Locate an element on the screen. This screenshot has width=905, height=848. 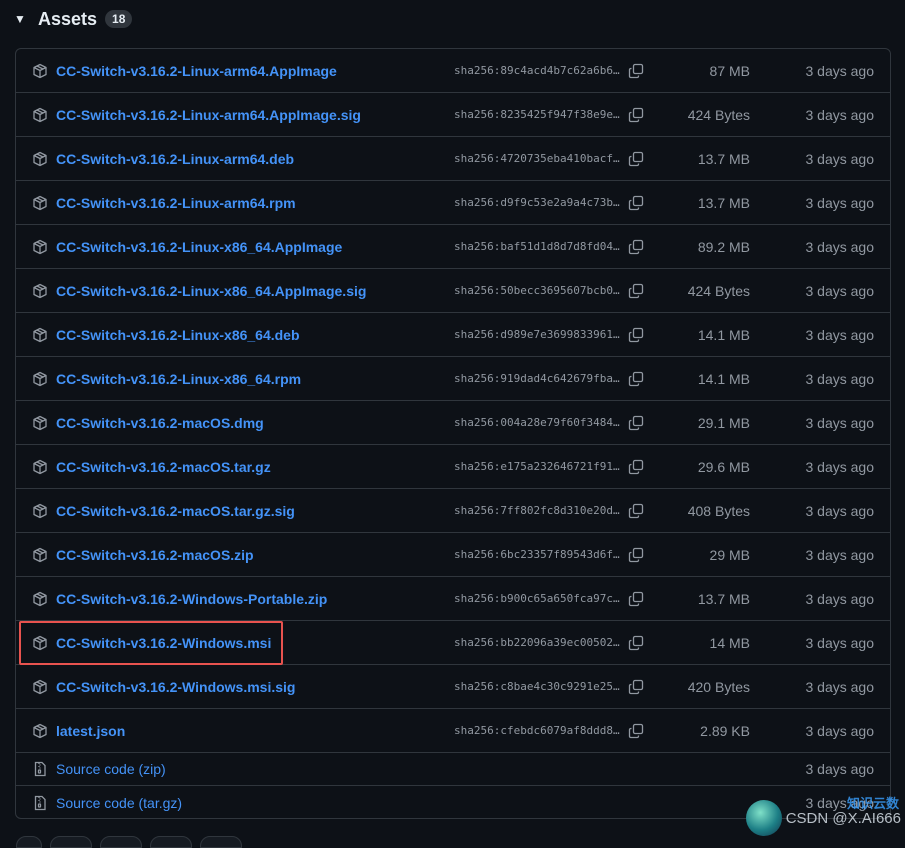
asset-size: 2.89 KB is located at coordinates (725, 730).